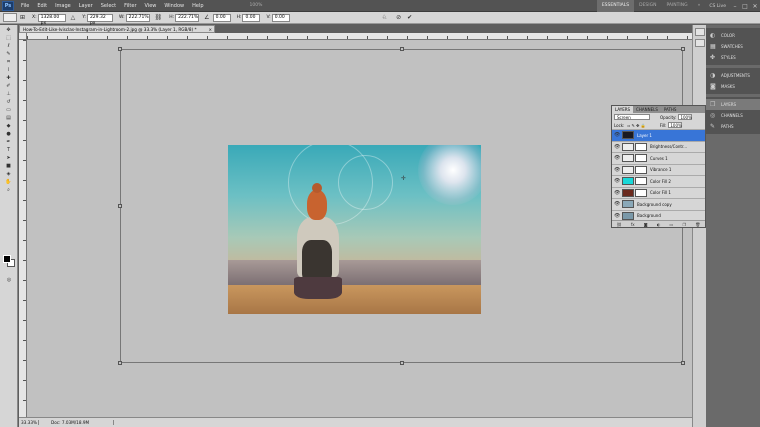 This screenshot has width=760, height=427. Describe the element at coordinates (256, 5) in the screenshot. I see `zoom-level-select: 100%` at that location.